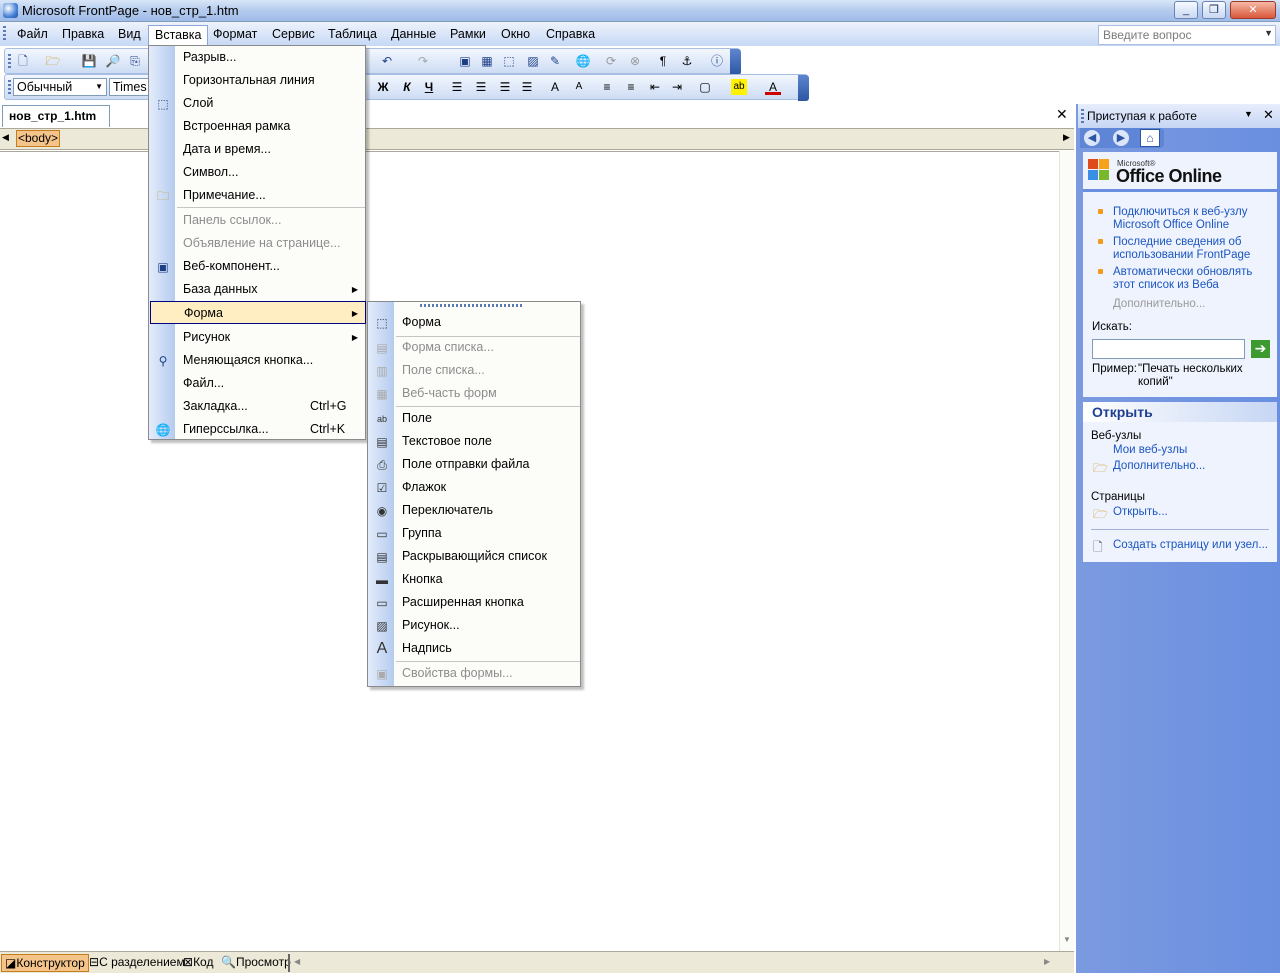 This screenshot has width=1280, height=976. I want to click on undo-icon: ↶, so click(387, 61).